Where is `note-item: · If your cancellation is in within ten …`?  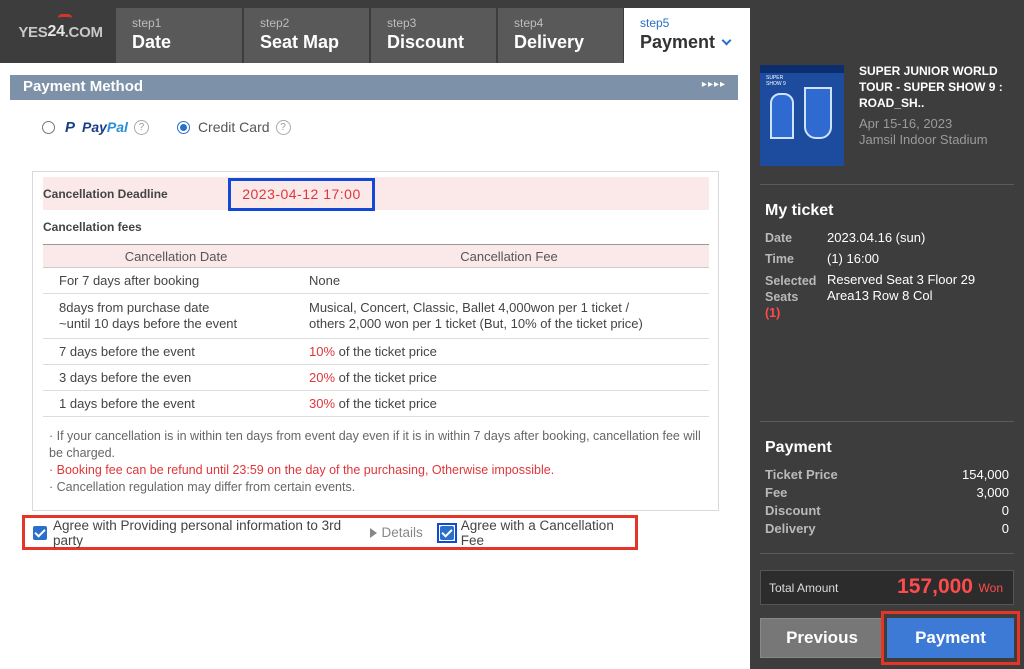
note-item: · If your cancellation is in within ten … is located at coordinates (375, 444).